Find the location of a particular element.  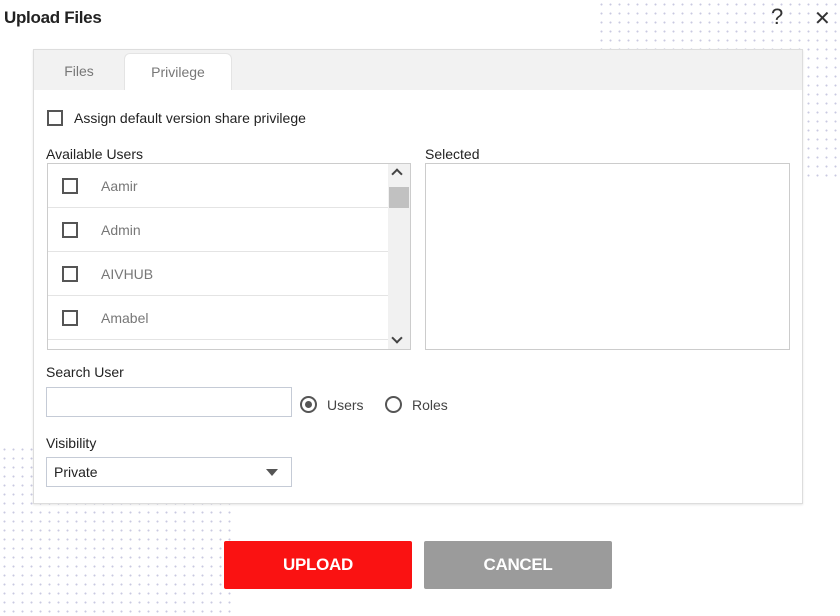

search-user-input is located at coordinates (169, 402).